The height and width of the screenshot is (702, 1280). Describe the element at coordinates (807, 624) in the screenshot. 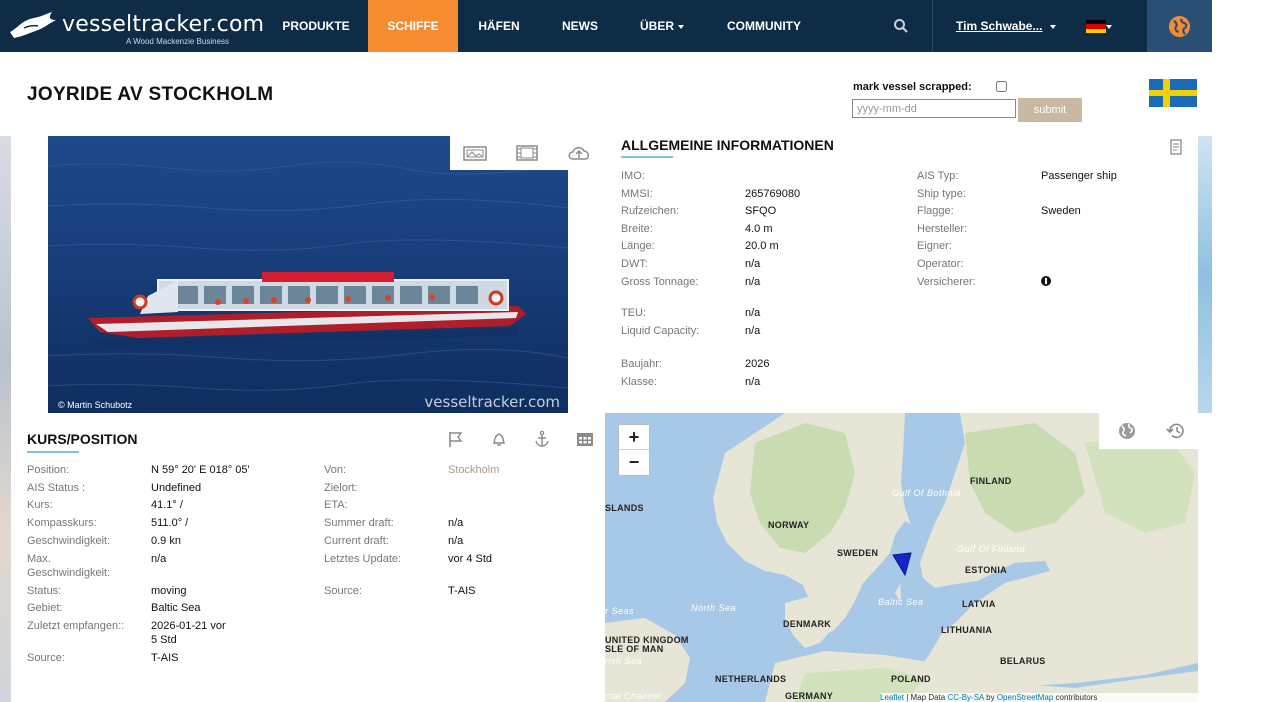

I see `map-label-denmark: DENMARK` at that location.